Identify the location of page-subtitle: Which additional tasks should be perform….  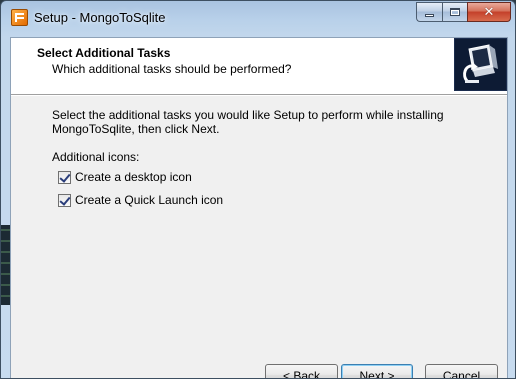
(172, 69).